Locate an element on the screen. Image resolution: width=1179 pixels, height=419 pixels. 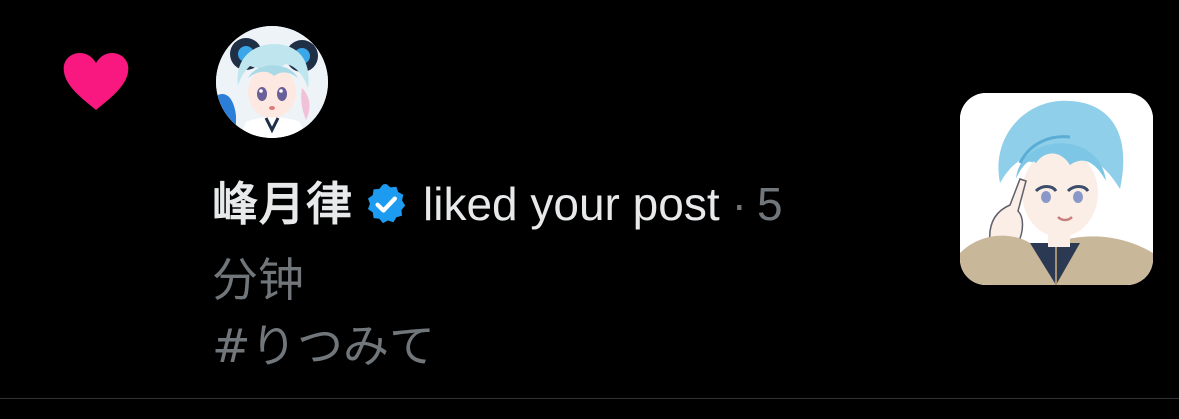
heart-icon is located at coordinates (96, 81).